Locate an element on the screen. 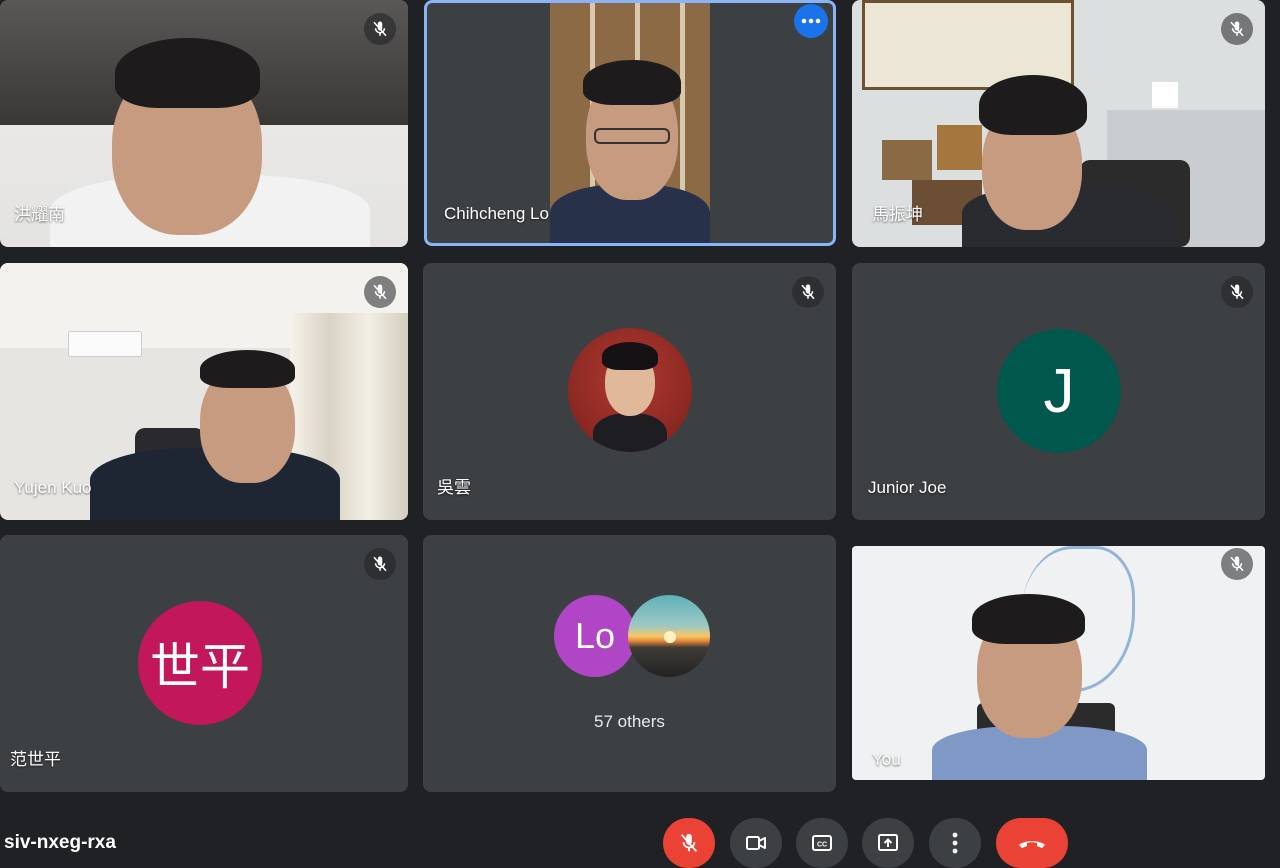 The image size is (1280, 868). svg-text: CC is located at coordinates (822, 845).